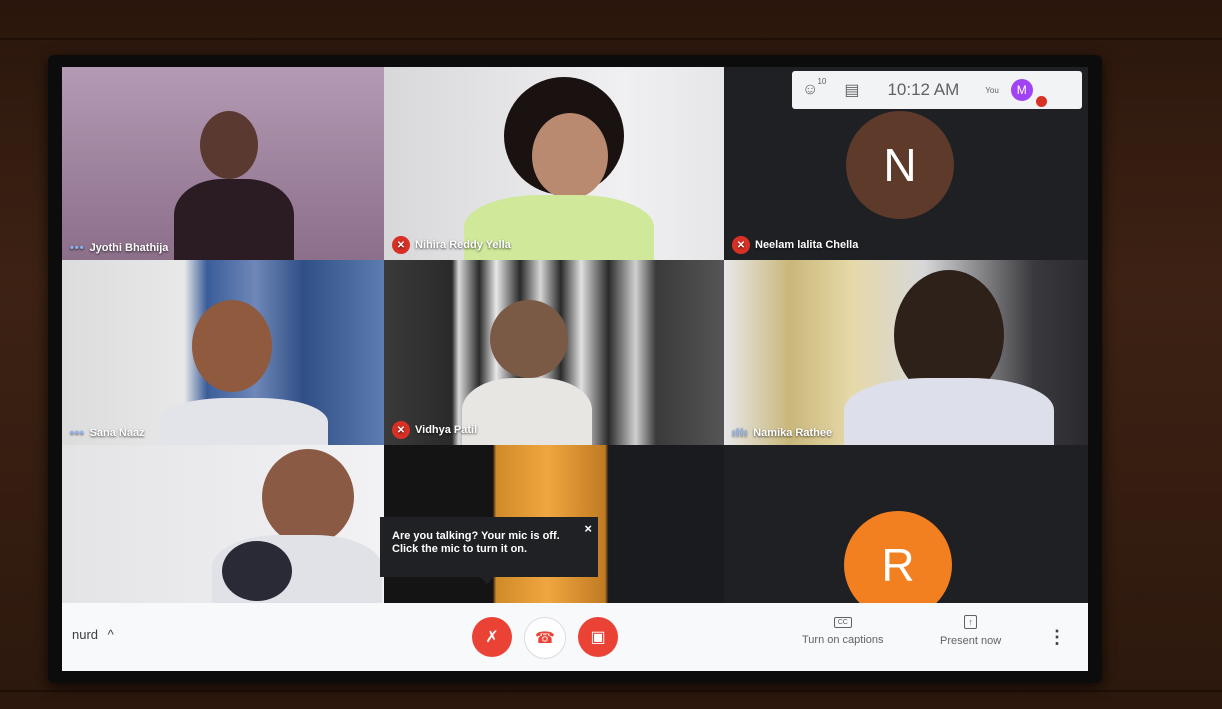 This screenshot has width=1222, height=709. What do you see at coordinates (793, 433) in the screenshot?
I see `participant-name: Namika Rathee` at bounding box center [793, 433].